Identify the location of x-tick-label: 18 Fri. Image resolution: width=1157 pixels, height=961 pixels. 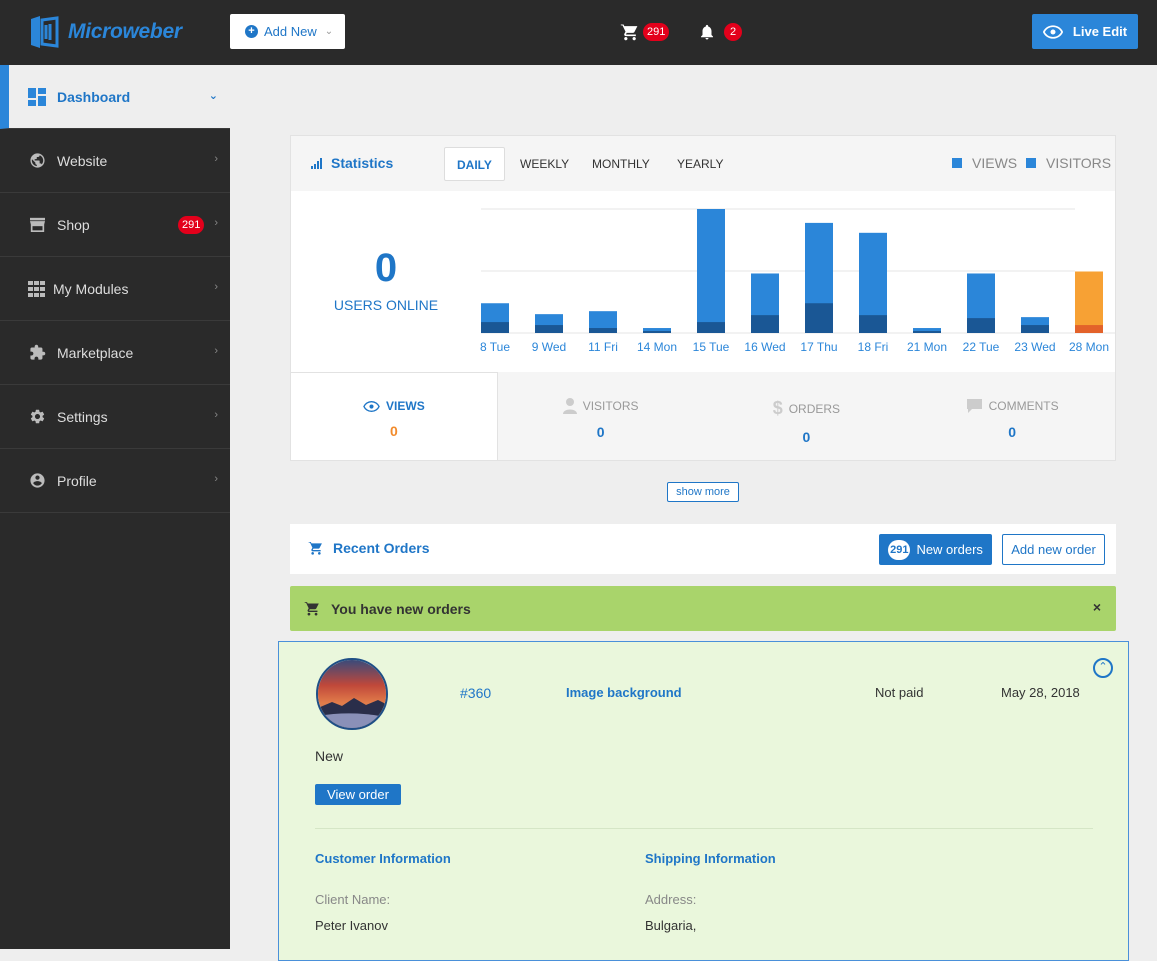
(873, 347).